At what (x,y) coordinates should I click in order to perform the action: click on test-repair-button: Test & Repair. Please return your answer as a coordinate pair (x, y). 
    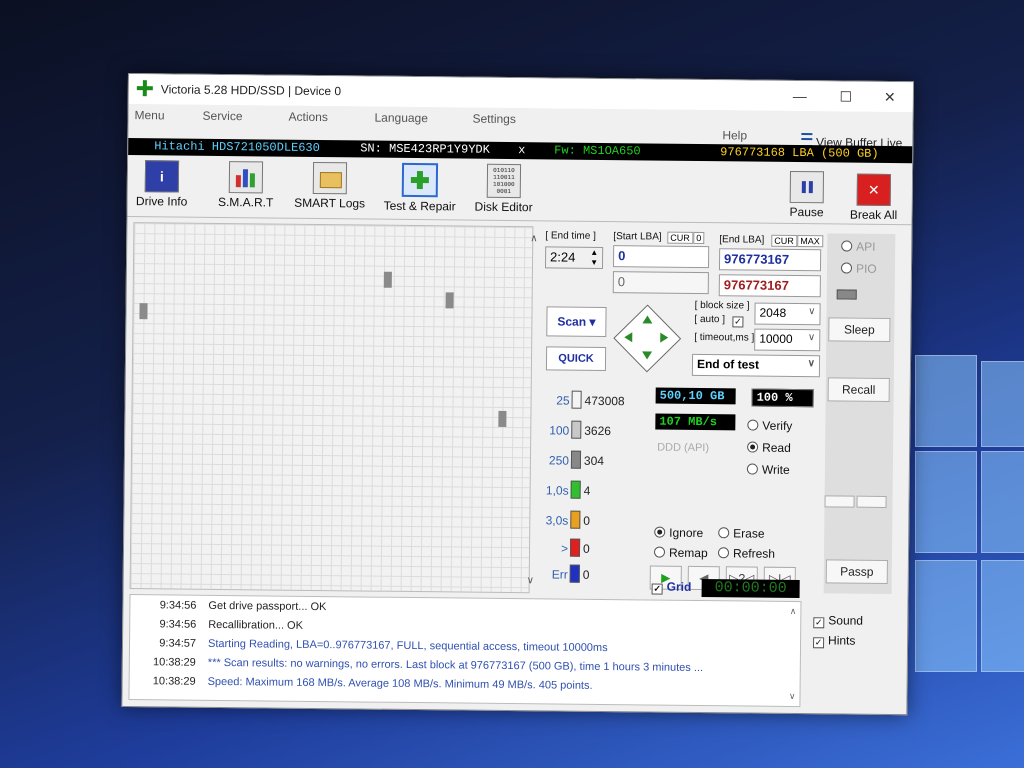
    Looking at the image, I should click on (420, 188).